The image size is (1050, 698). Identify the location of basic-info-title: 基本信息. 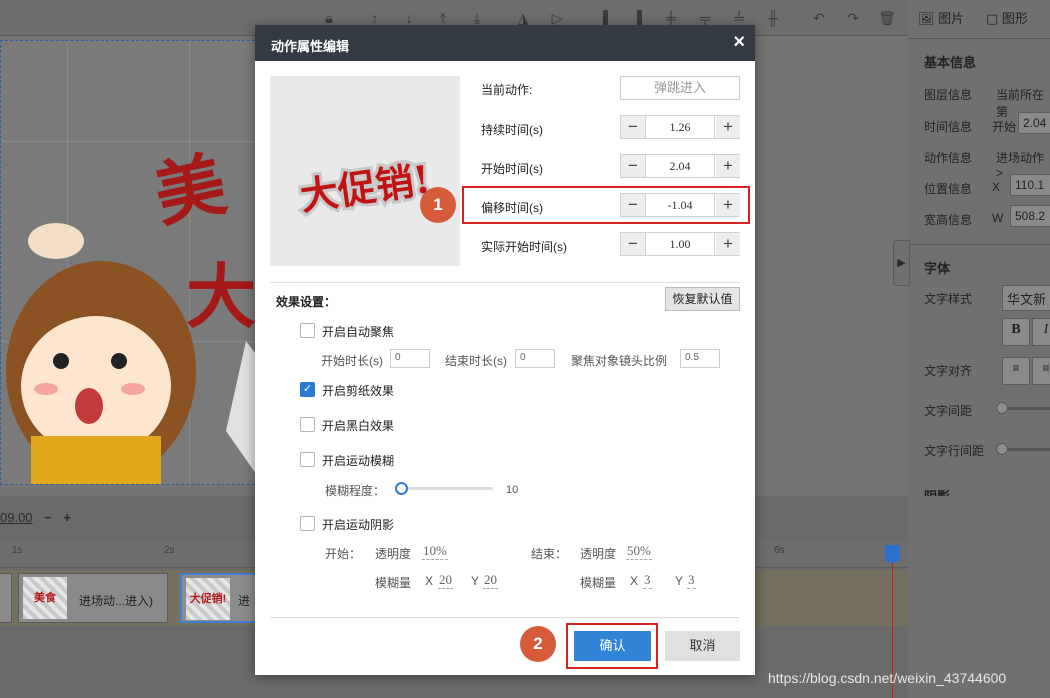
(950, 62).